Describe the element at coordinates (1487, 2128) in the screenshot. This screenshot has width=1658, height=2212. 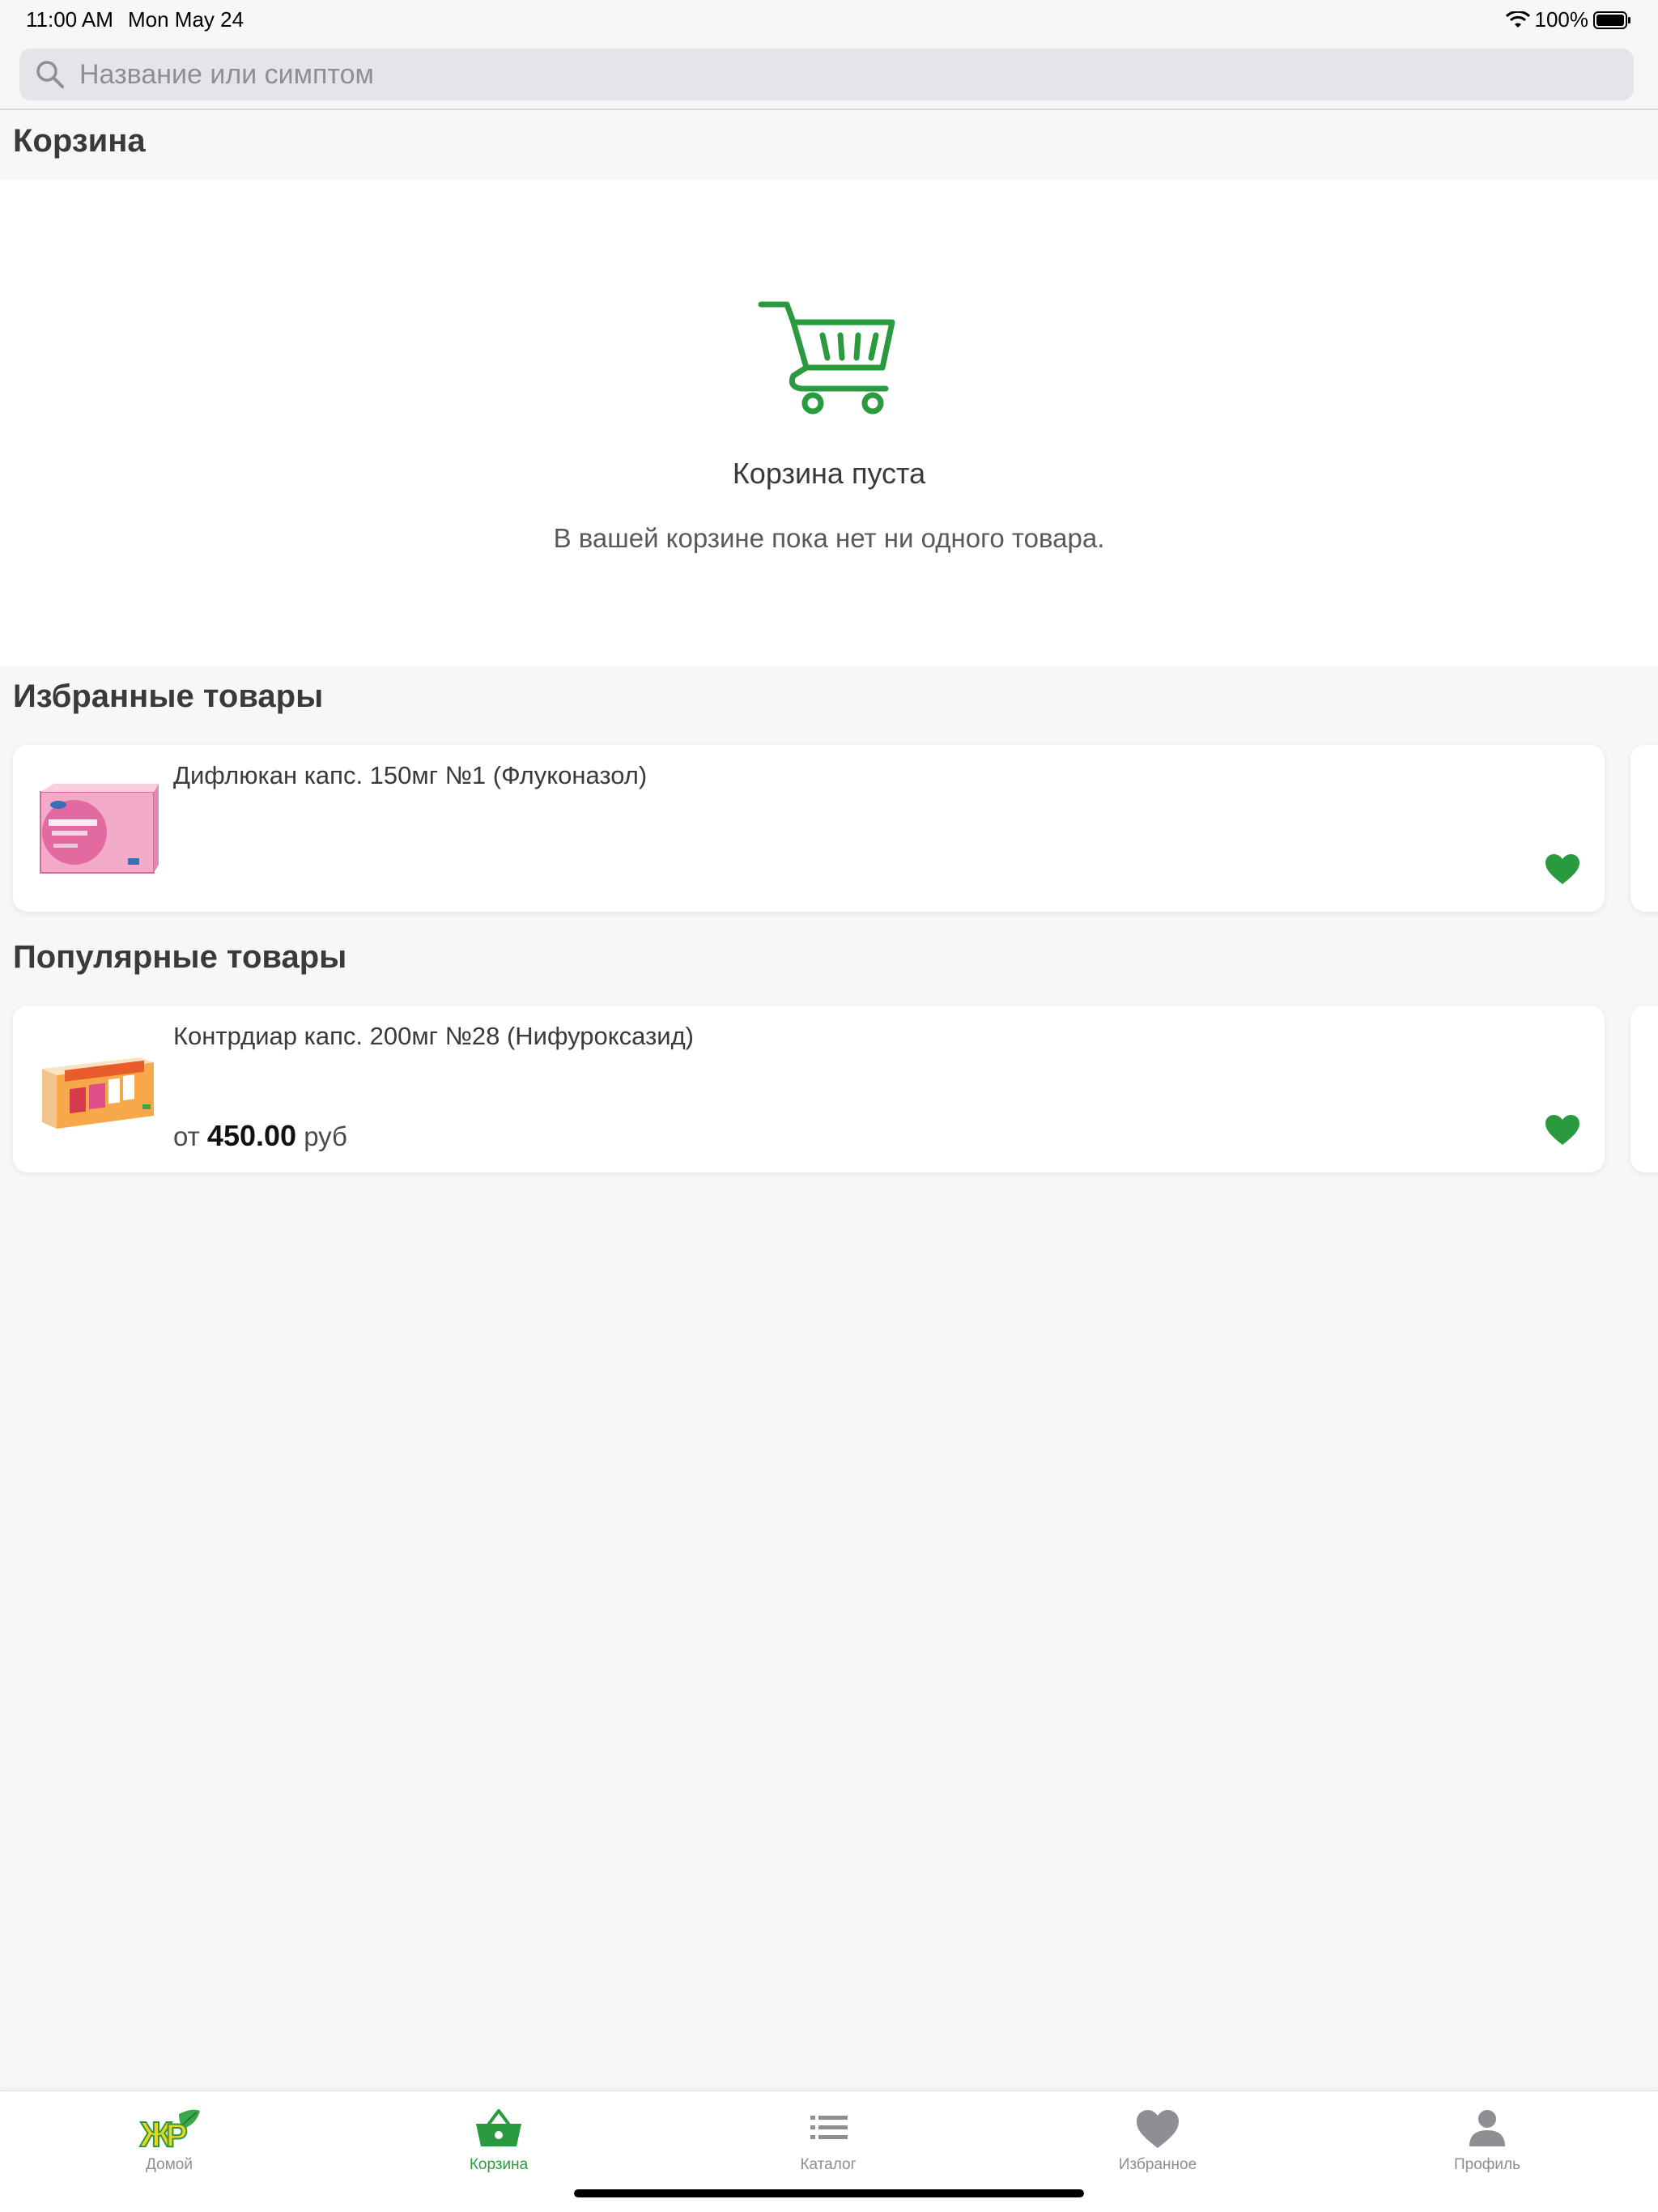
I see `user-icon` at that location.